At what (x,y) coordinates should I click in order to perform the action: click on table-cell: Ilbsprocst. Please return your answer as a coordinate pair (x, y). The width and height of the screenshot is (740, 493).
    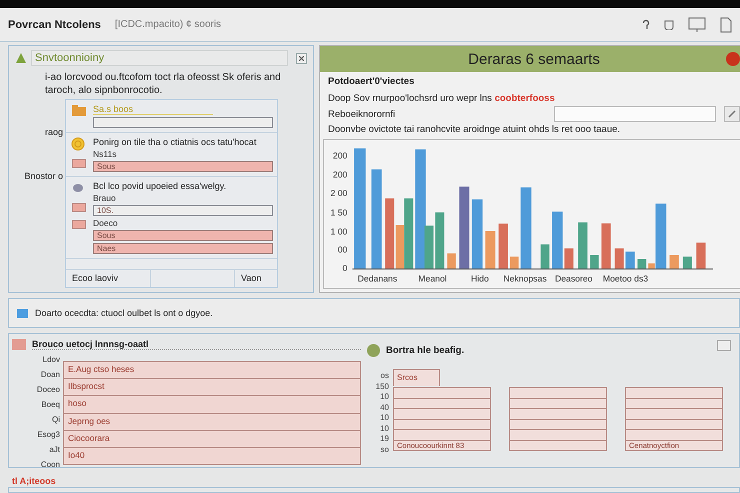
    Looking at the image, I should click on (212, 387).